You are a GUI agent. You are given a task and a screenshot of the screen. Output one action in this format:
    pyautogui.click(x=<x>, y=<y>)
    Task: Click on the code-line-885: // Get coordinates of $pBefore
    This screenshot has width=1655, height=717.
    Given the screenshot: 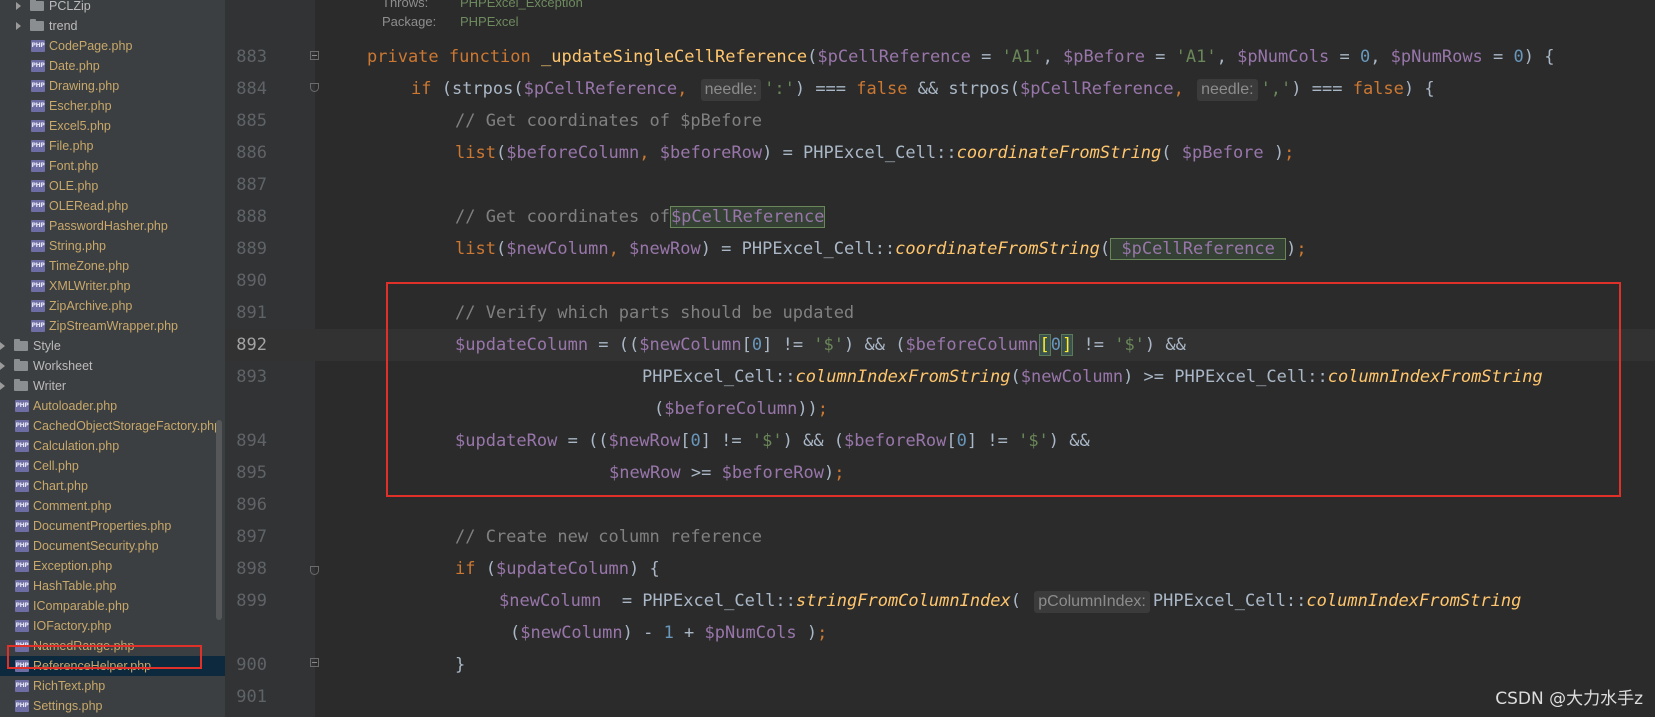 What is the action you would take?
    pyautogui.click(x=608, y=121)
    